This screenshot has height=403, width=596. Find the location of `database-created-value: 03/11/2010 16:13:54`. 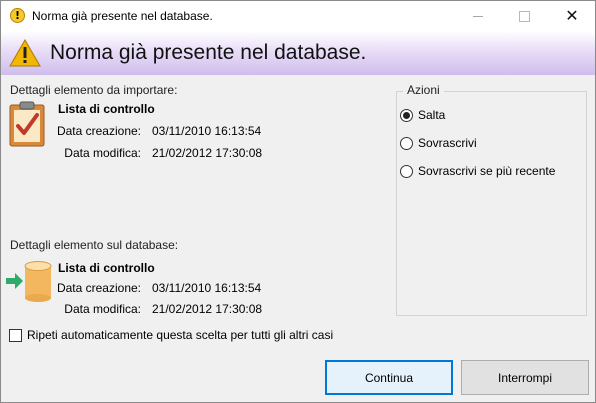

database-created-value: 03/11/2010 16:13:54 is located at coordinates (207, 288).